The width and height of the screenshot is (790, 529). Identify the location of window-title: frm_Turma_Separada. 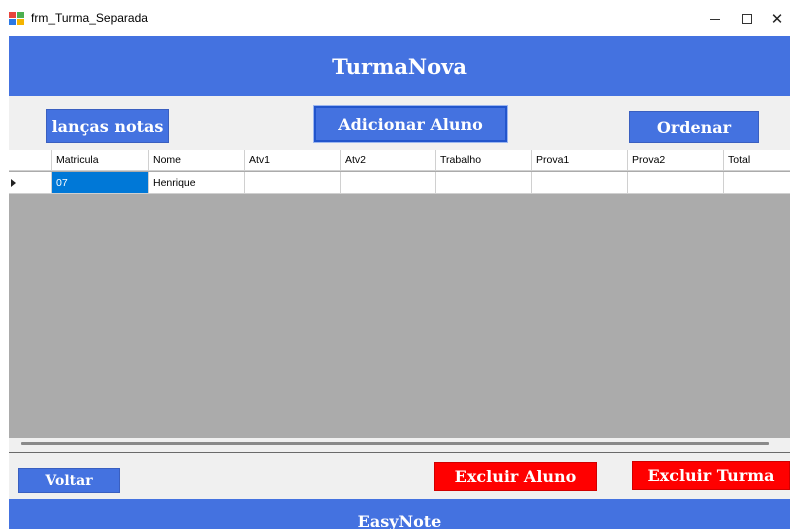
(89, 18).